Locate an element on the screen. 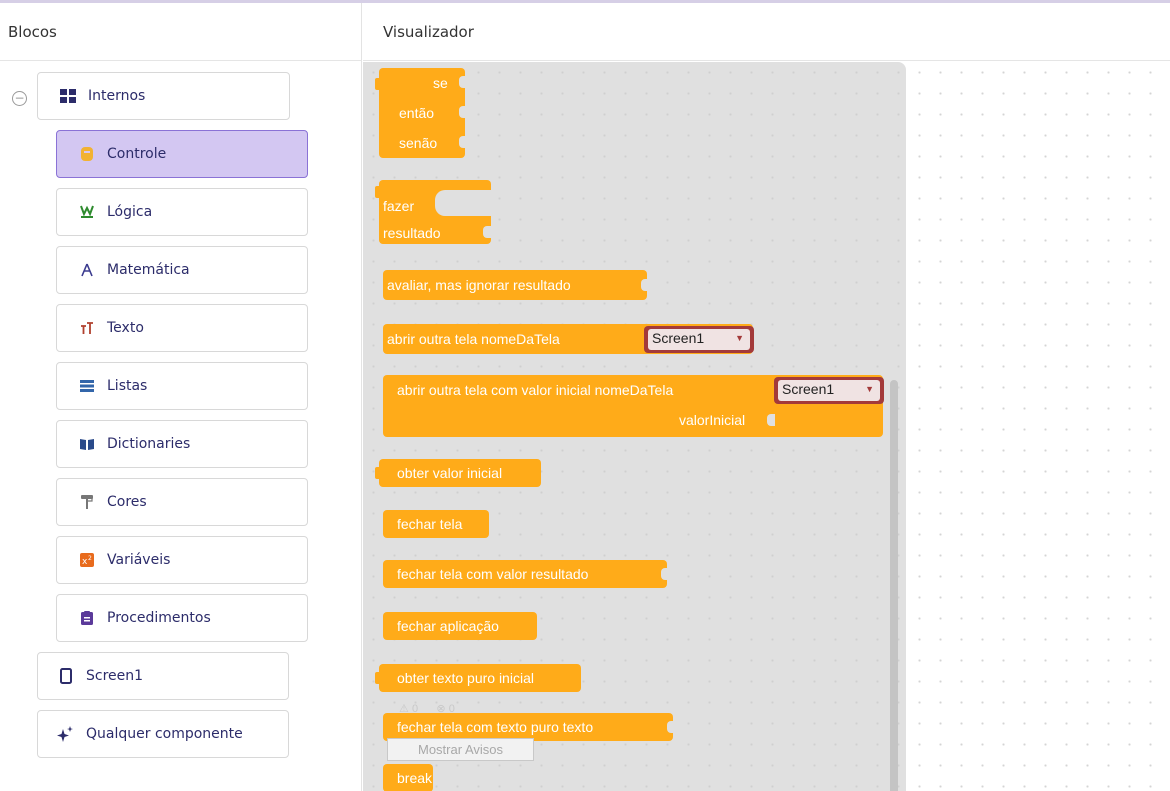 The width and height of the screenshot is (1170, 791). tree-item-label: Controle is located at coordinates (137, 154).